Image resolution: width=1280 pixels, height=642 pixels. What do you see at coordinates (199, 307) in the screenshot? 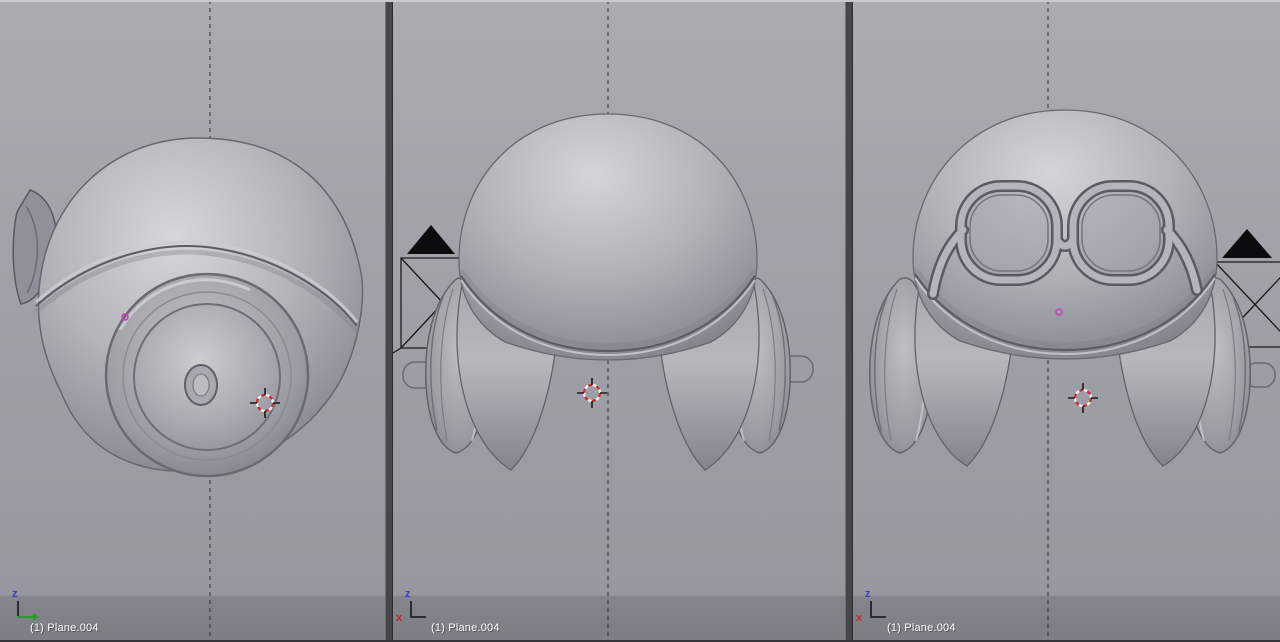
I see `helmet-model-side` at bounding box center [199, 307].